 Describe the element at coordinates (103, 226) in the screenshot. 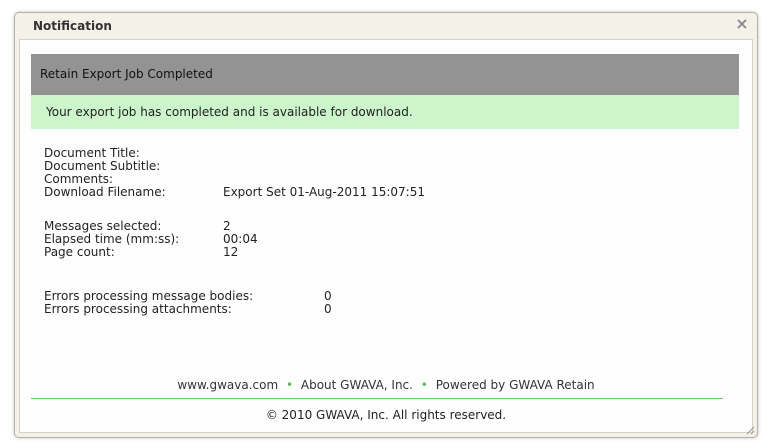

I see `messages-selected-label: Messages selected:` at that location.